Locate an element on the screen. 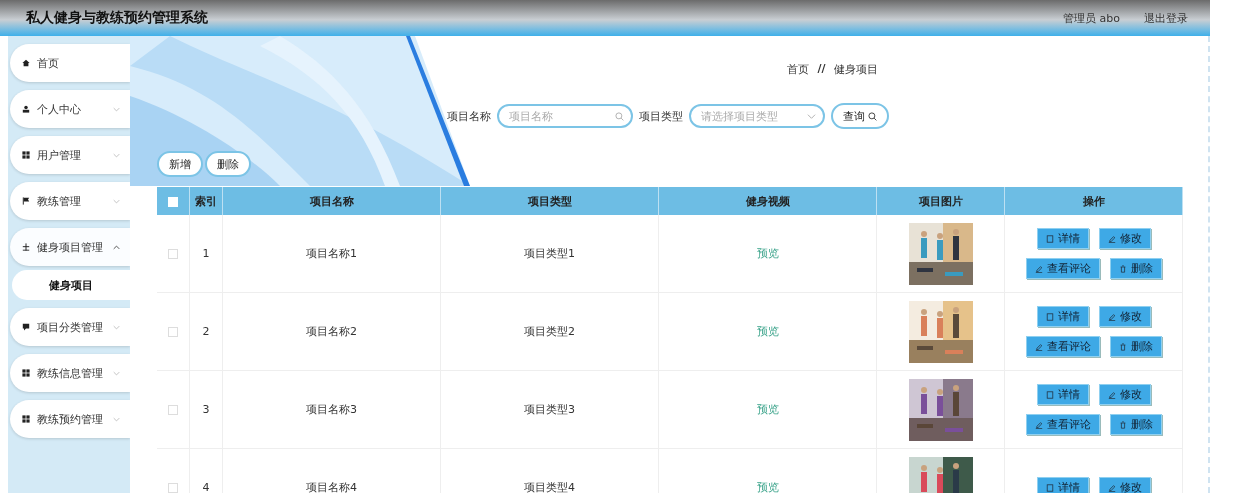 This screenshot has height=493, width=1244. query-button: 查询 is located at coordinates (860, 116).